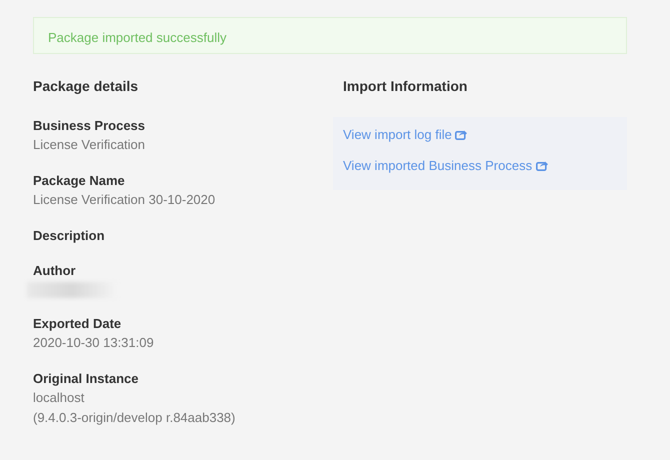 The height and width of the screenshot is (460, 670). What do you see at coordinates (79, 181) in the screenshot?
I see `field-label: Package Name` at bounding box center [79, 181].